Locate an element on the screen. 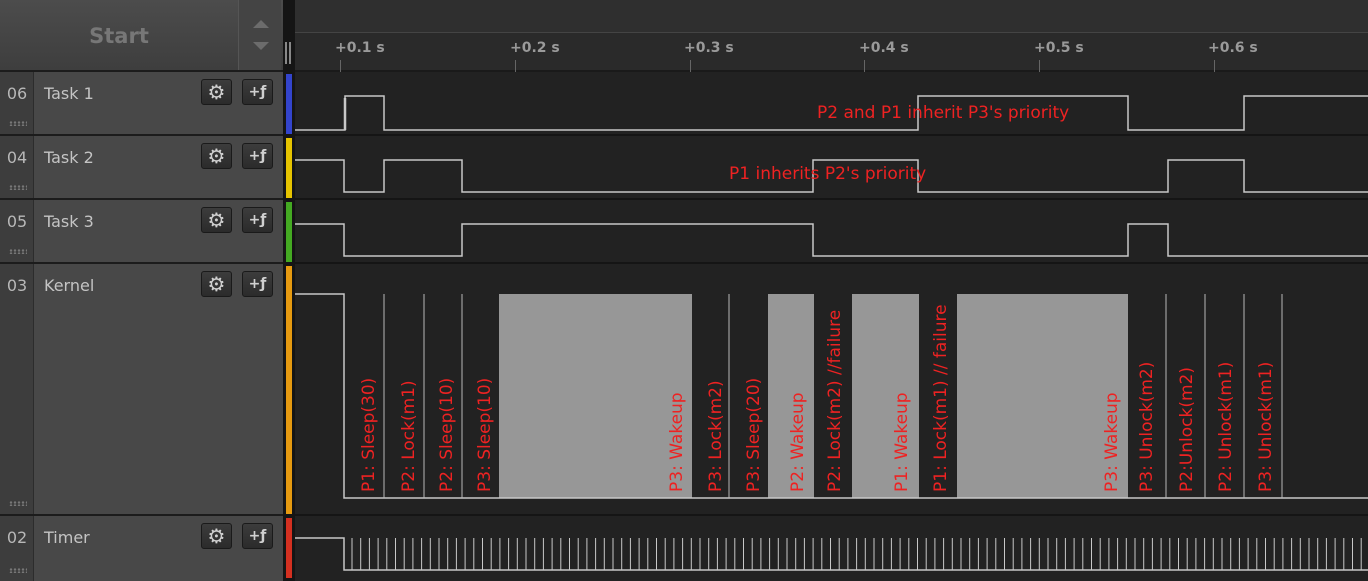 This screenshot has width=1368, height=581. channel-number-cell: 06 is located at coordinates (17, 103).